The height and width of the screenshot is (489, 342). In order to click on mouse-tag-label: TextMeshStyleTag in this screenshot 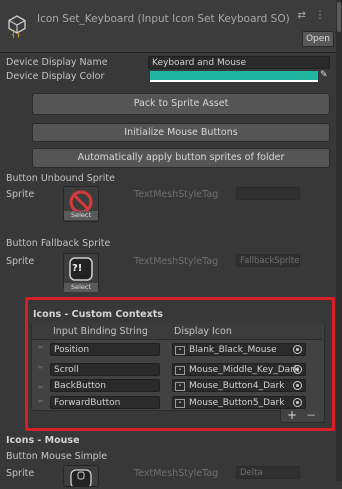, I will do `click(176, 473)`.